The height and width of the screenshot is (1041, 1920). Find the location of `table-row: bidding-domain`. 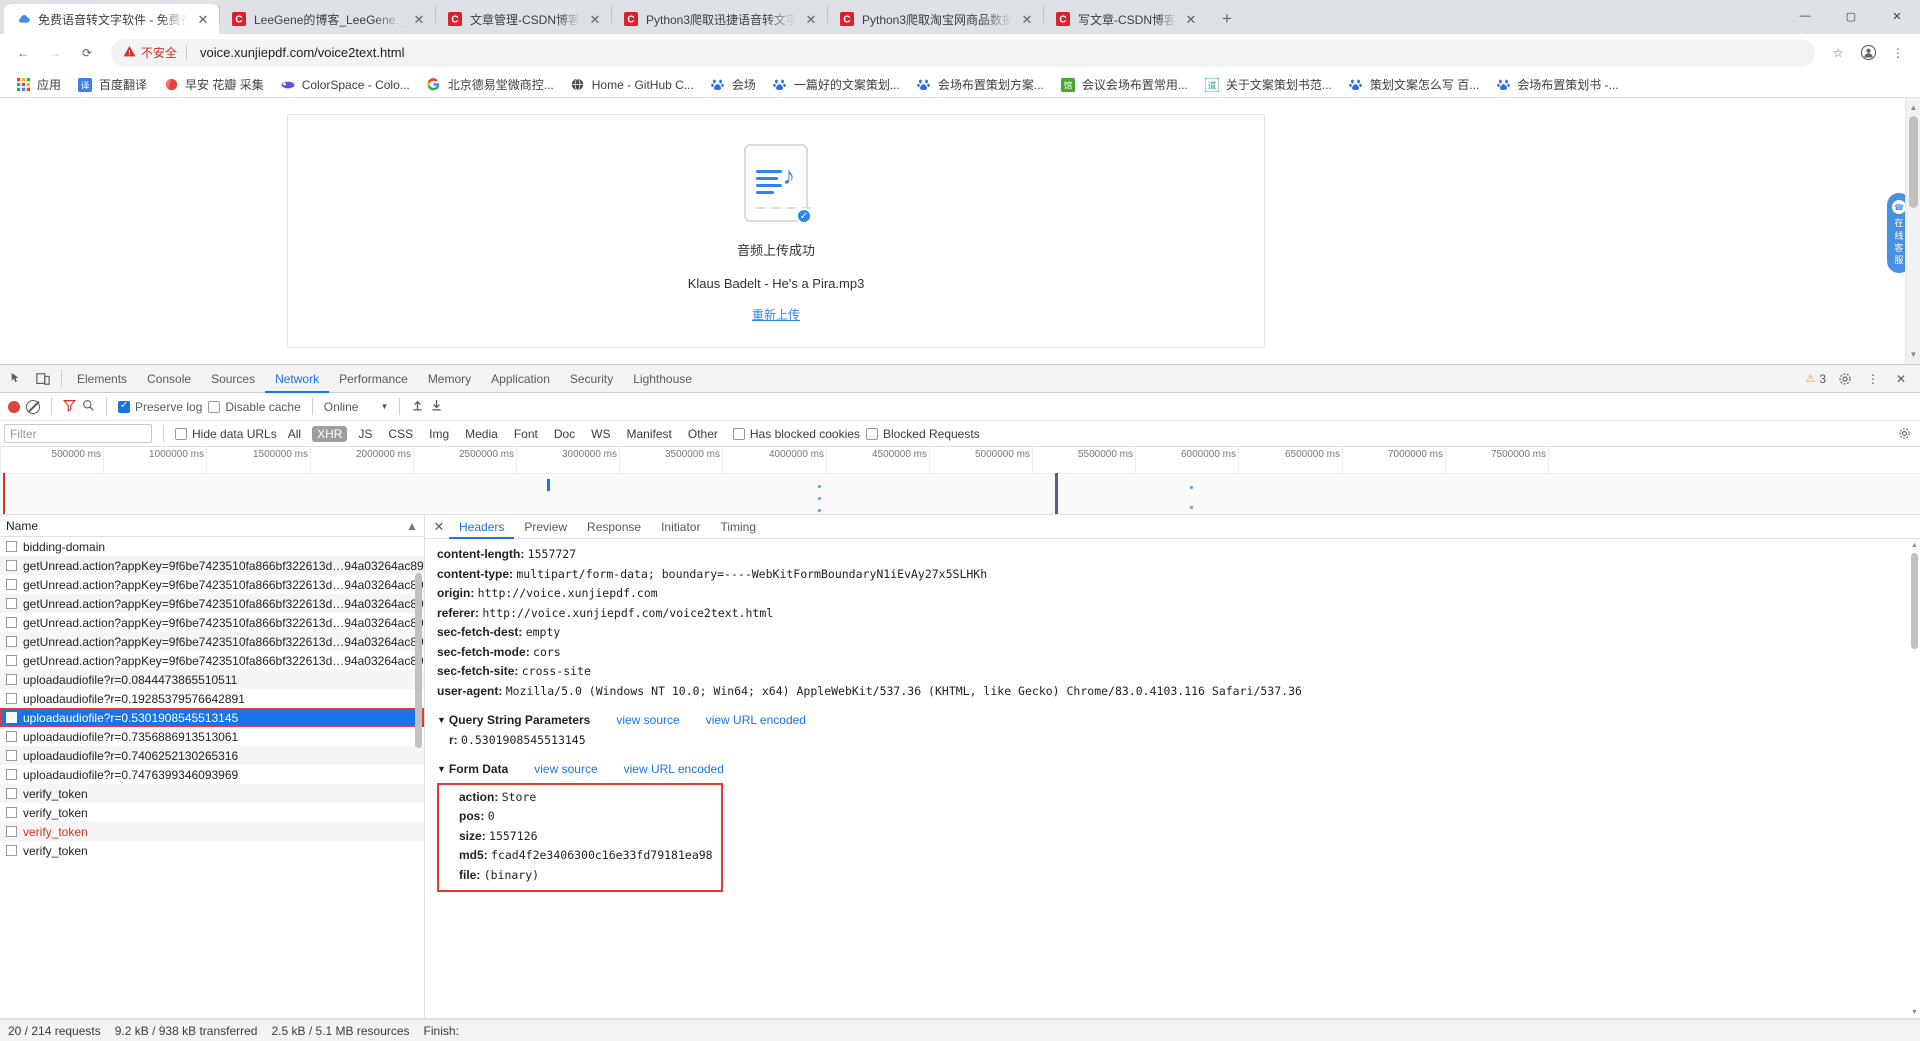

table-row: bidding-domain is located at coordinates (212, 546).